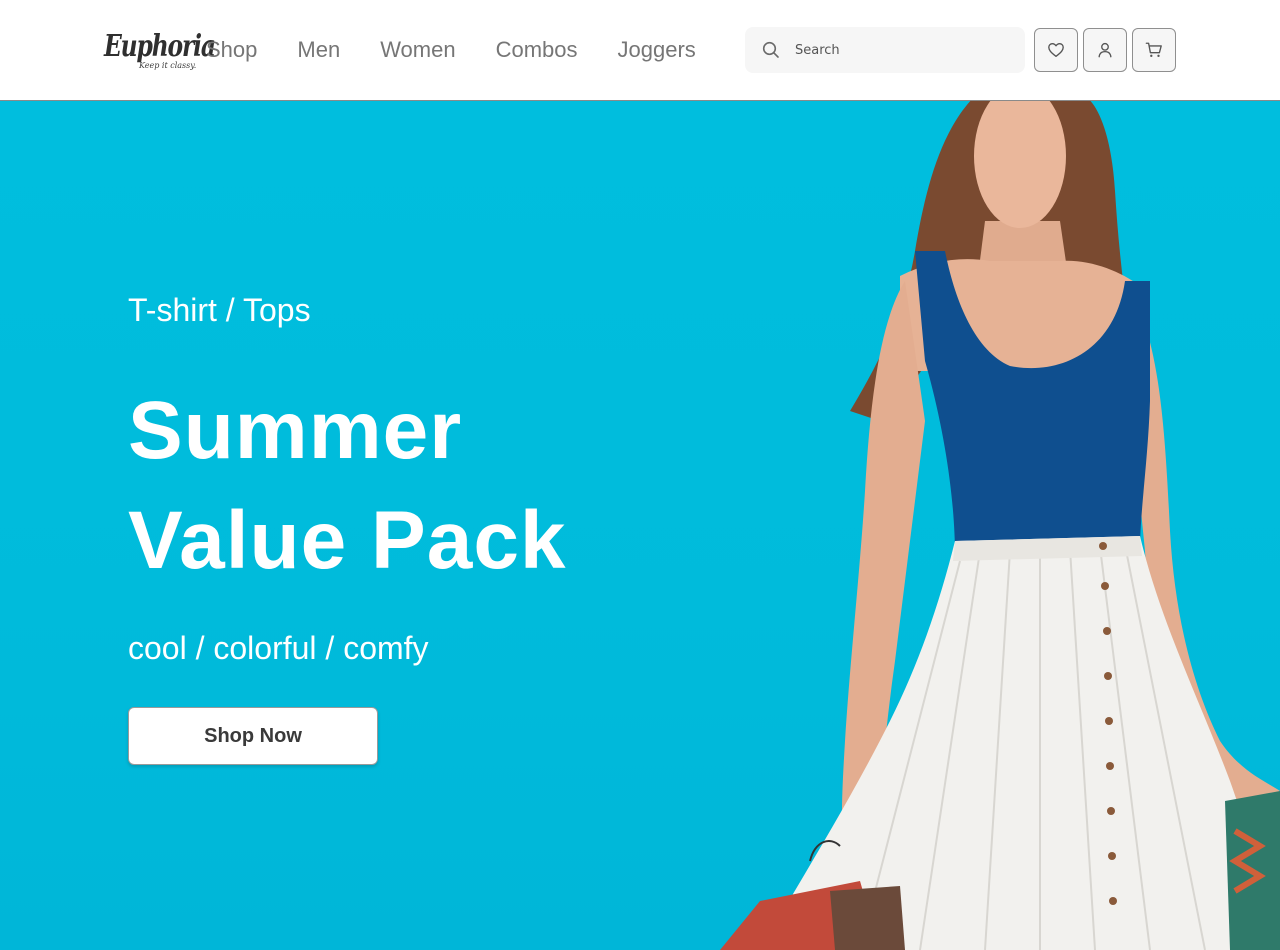 This screenshot has width=1280, height=950. What do you see at coordinates (295, 430) in the screenshot?
I see `hero-title-line-1: Summer` at bounding box center [295, 430].